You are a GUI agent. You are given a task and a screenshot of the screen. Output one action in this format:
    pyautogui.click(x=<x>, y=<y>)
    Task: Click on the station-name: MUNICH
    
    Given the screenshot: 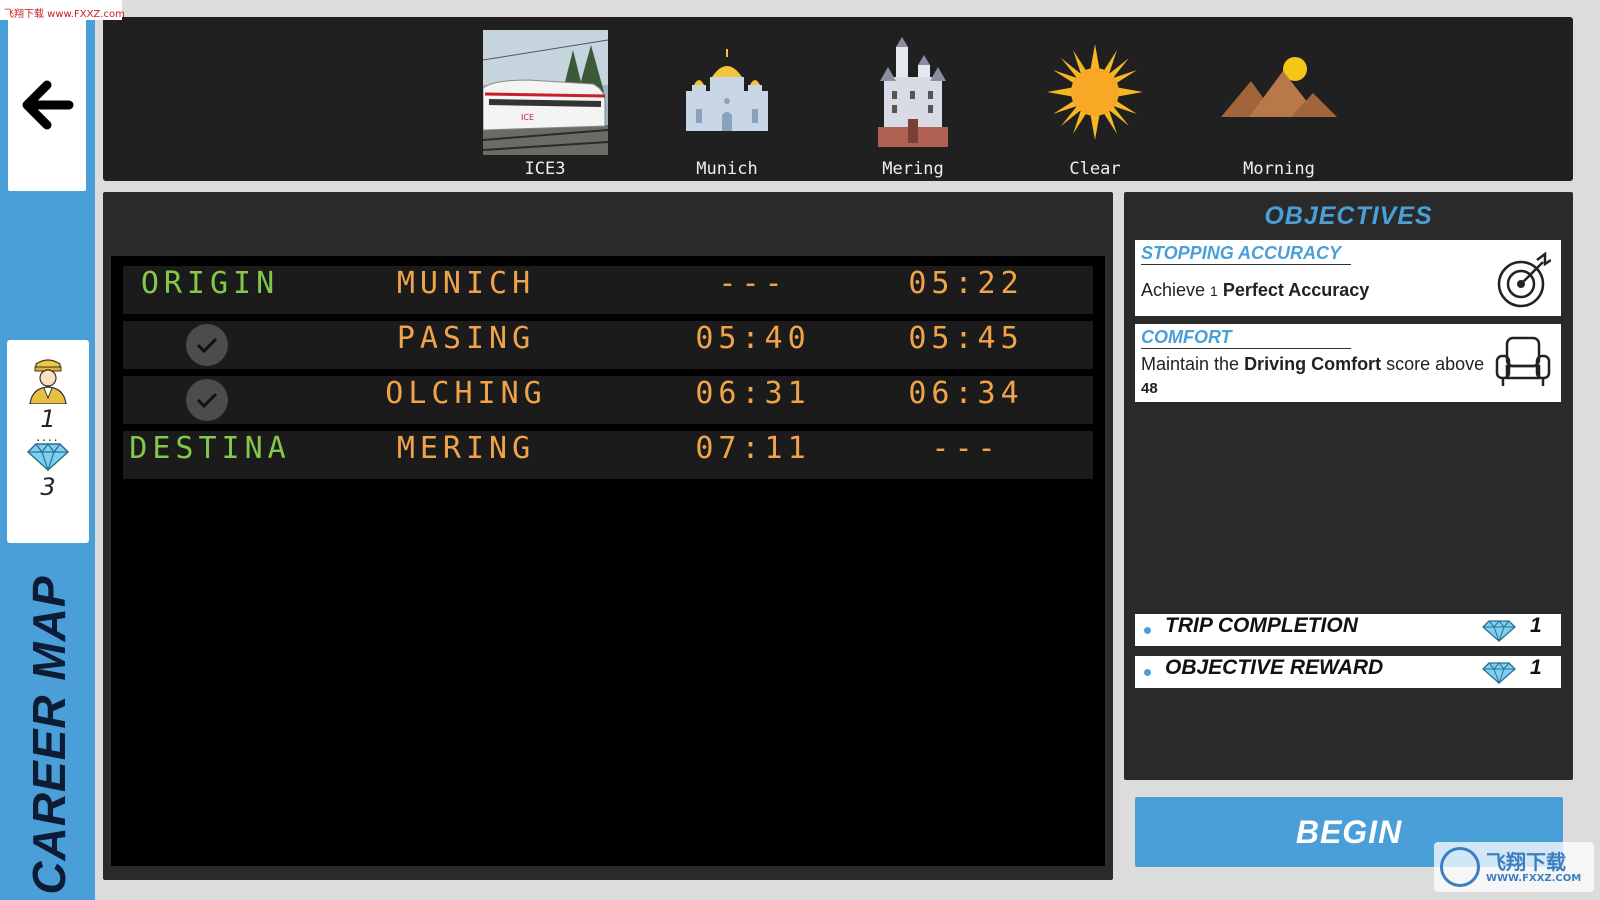 What is the action you would take?
    pyautogui.click(x=466, y=283)
    